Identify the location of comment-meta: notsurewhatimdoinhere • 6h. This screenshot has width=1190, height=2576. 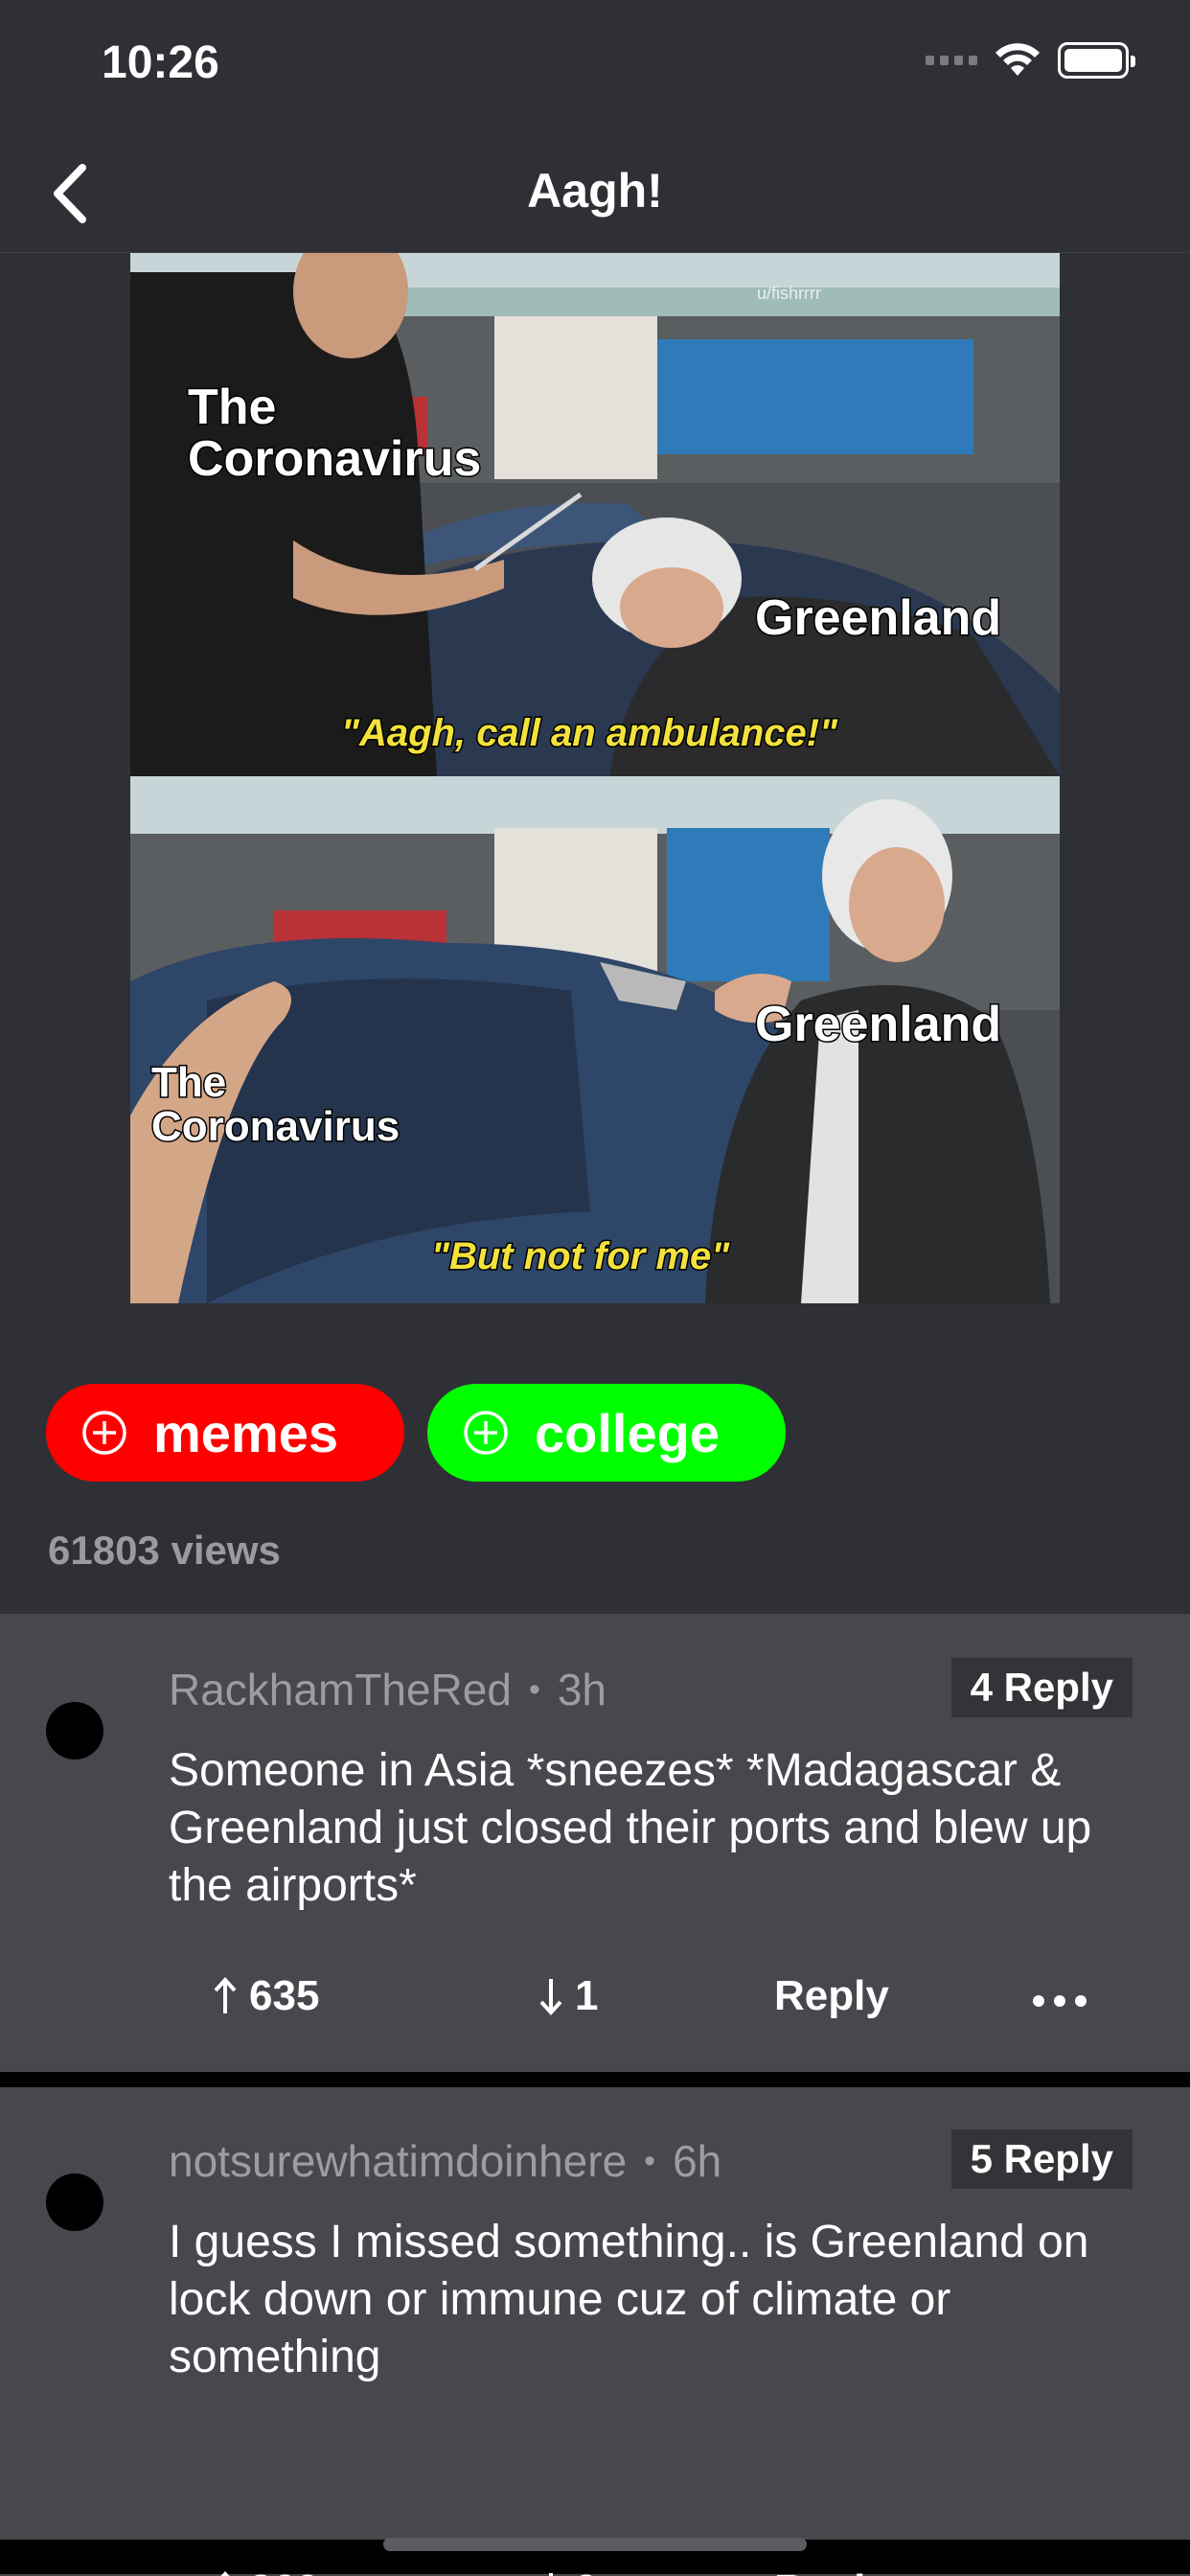
(445, 2161).